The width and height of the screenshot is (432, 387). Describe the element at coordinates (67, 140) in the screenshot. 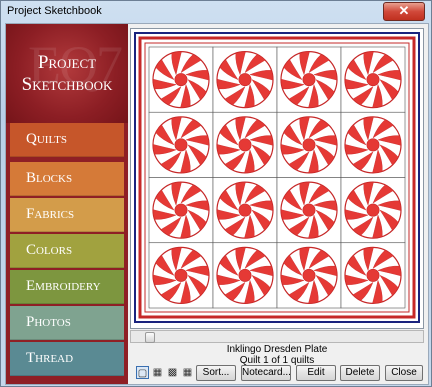

I see `sidebar-item-quilts: Quilts` at that location.